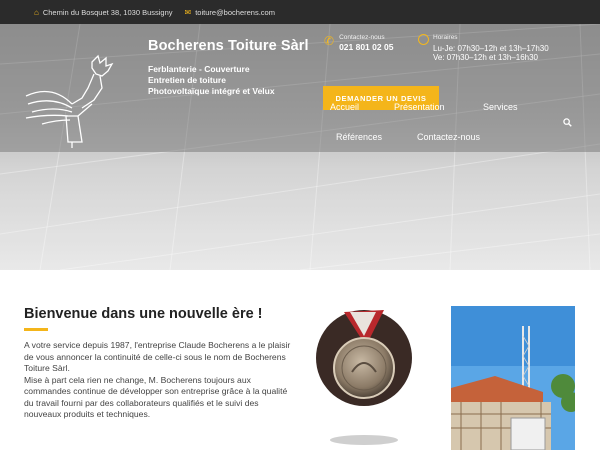 The width and height of the screenshot is (600, 450). I want to click on home-icon: ⌂, so click(36, 12).